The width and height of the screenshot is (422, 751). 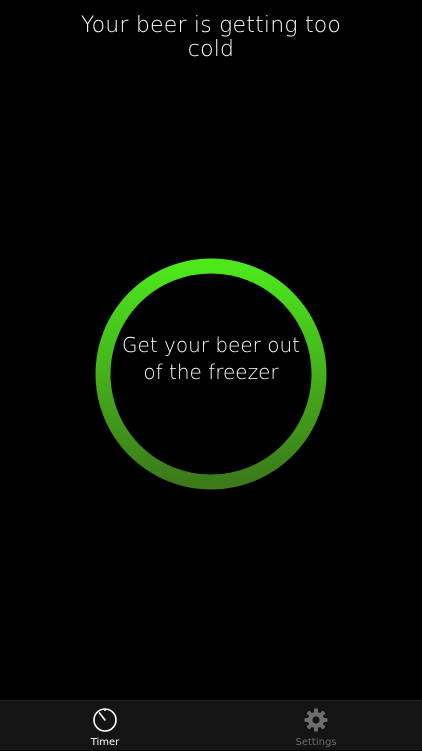 What do you see at coordinates (105, 720) in the screenshot?
I see `timer-icon` at bounding box center [105, 720].